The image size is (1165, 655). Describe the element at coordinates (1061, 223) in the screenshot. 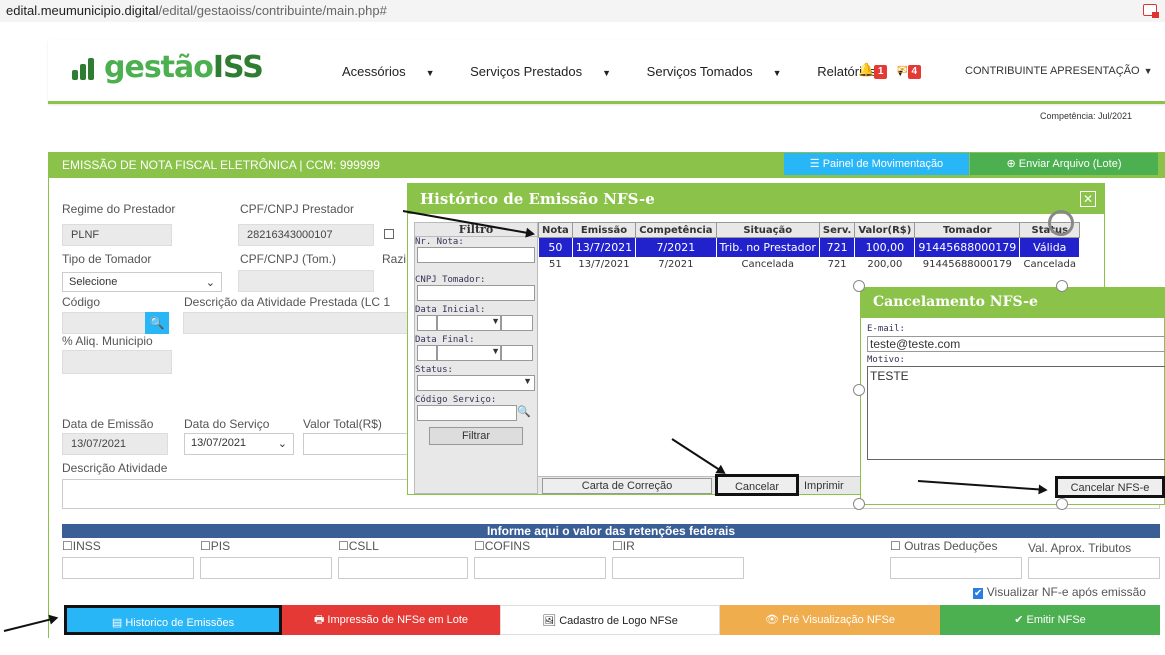

I see `rotate-handle-icon` at that location.